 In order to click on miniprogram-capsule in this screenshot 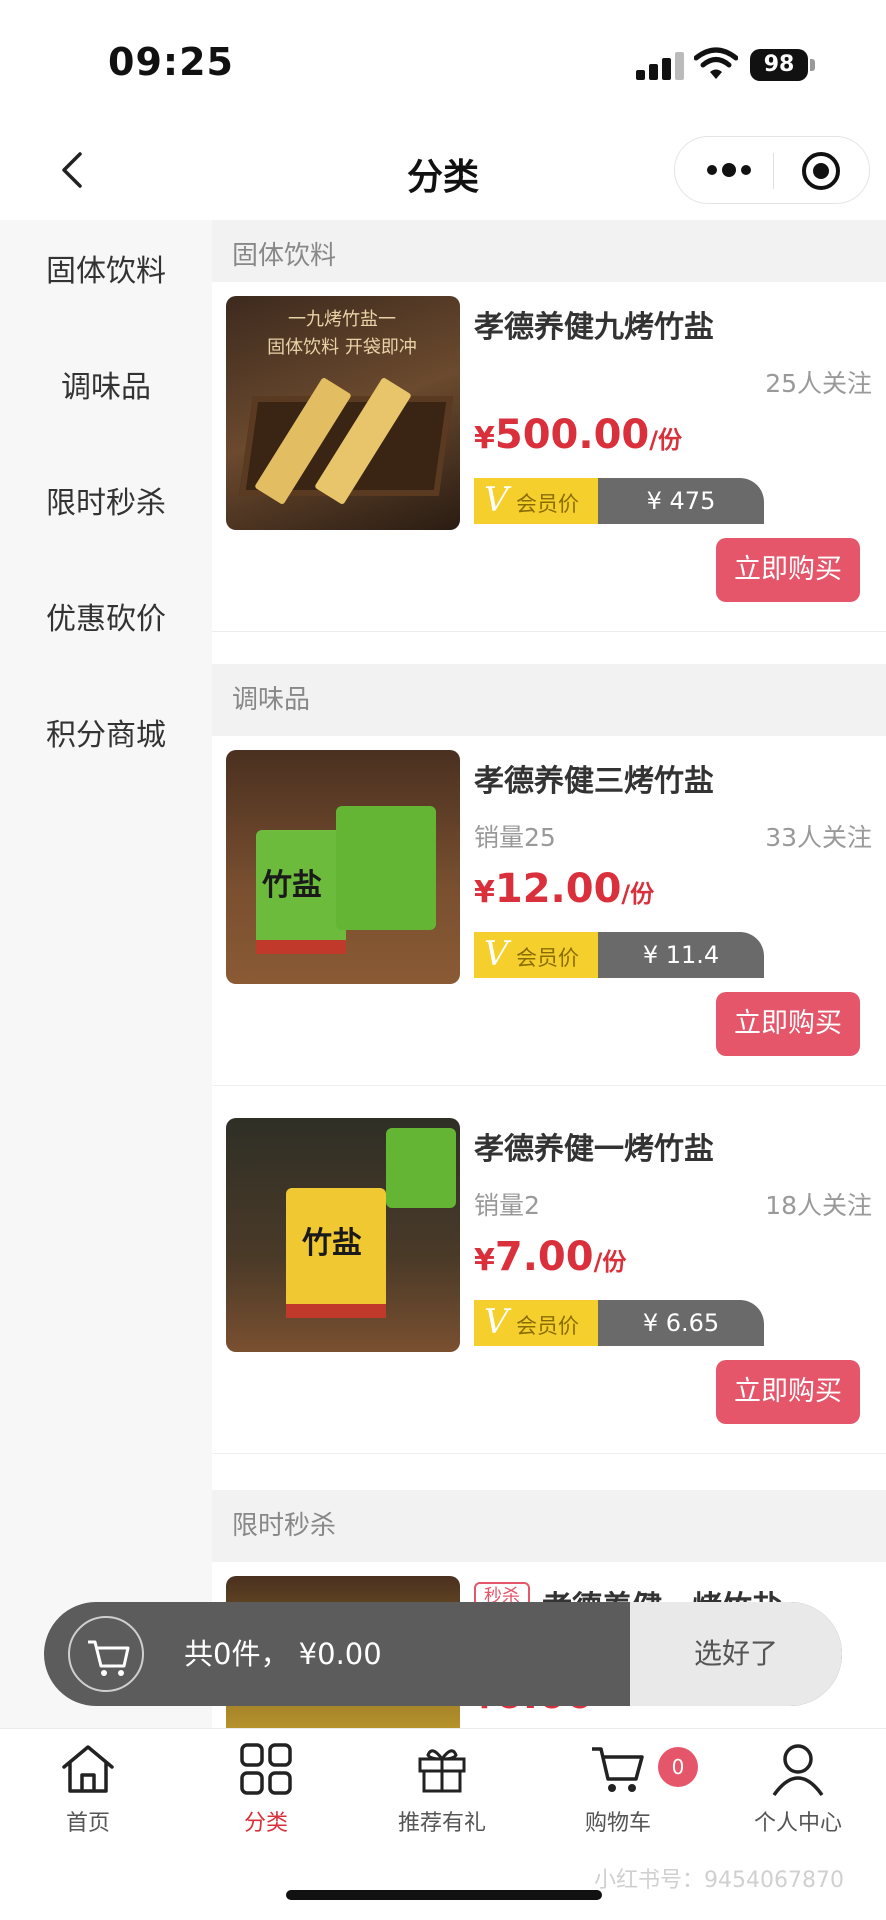, I will do `click(772, 170)`.